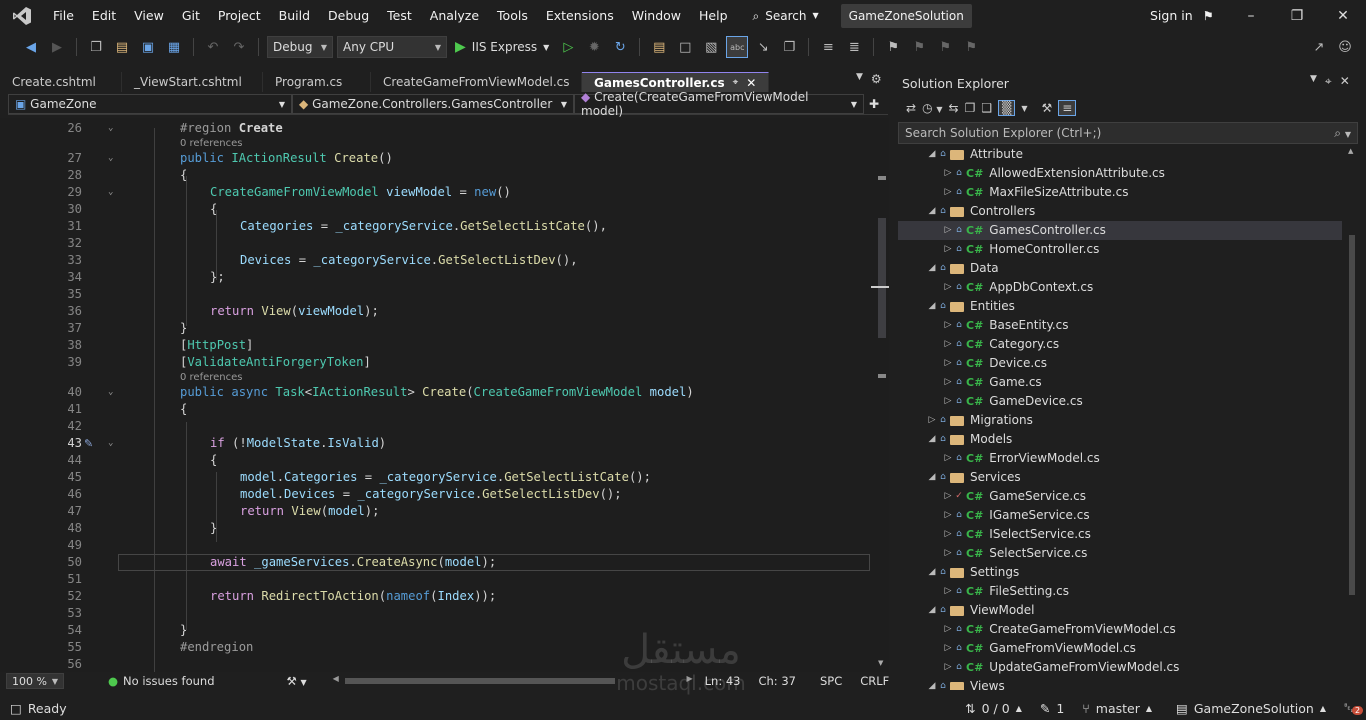 This screenshot has width=1366, height=720. What do you see at coordinates (1120, 287) in the screenshot?
I see `tree-file: ▷ ⌂ C# AppDbContext.cs` at bounding box center [1120, 287].